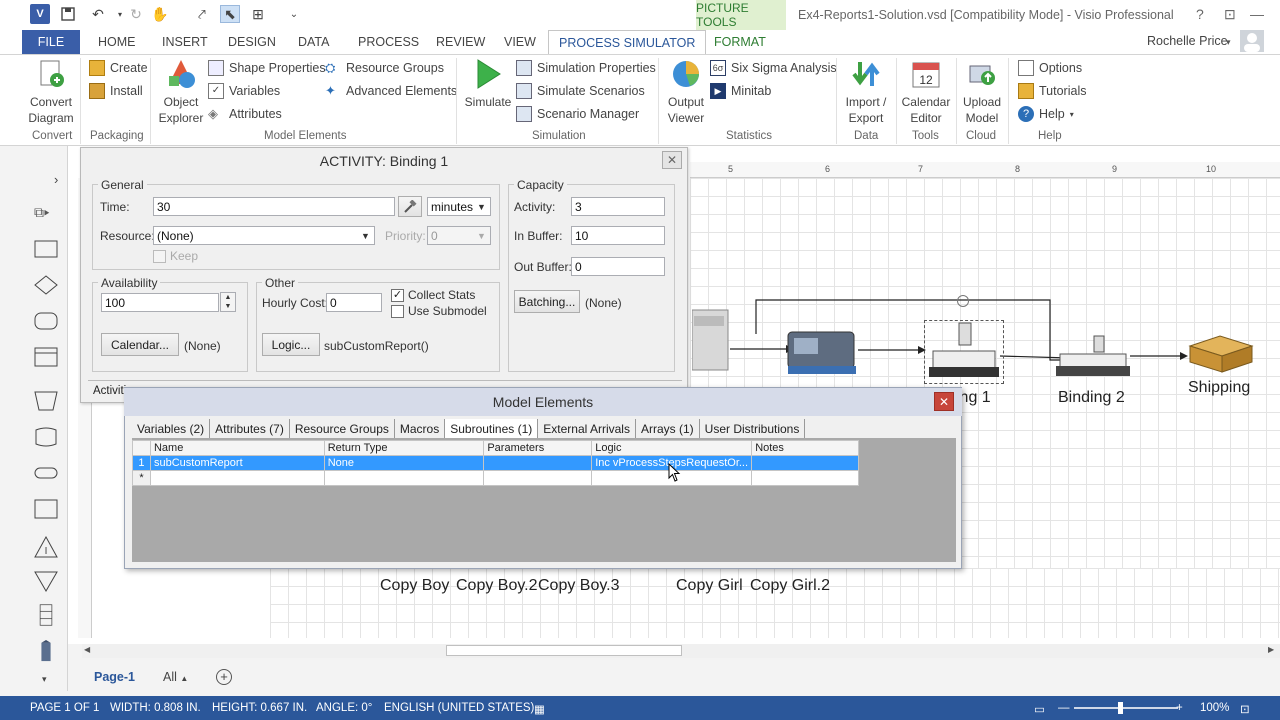 The width and height of the screenshot is (1280, 720). I want to click on status-language: ENGLISH (UNITED STATES), so click(459, 708).